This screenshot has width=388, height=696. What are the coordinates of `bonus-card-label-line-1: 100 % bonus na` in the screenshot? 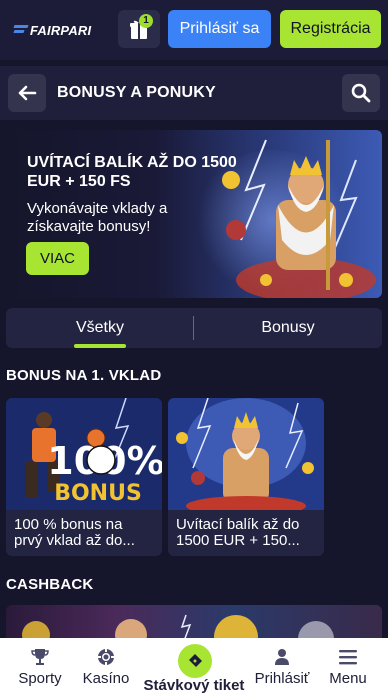 It's located at (68, 525).